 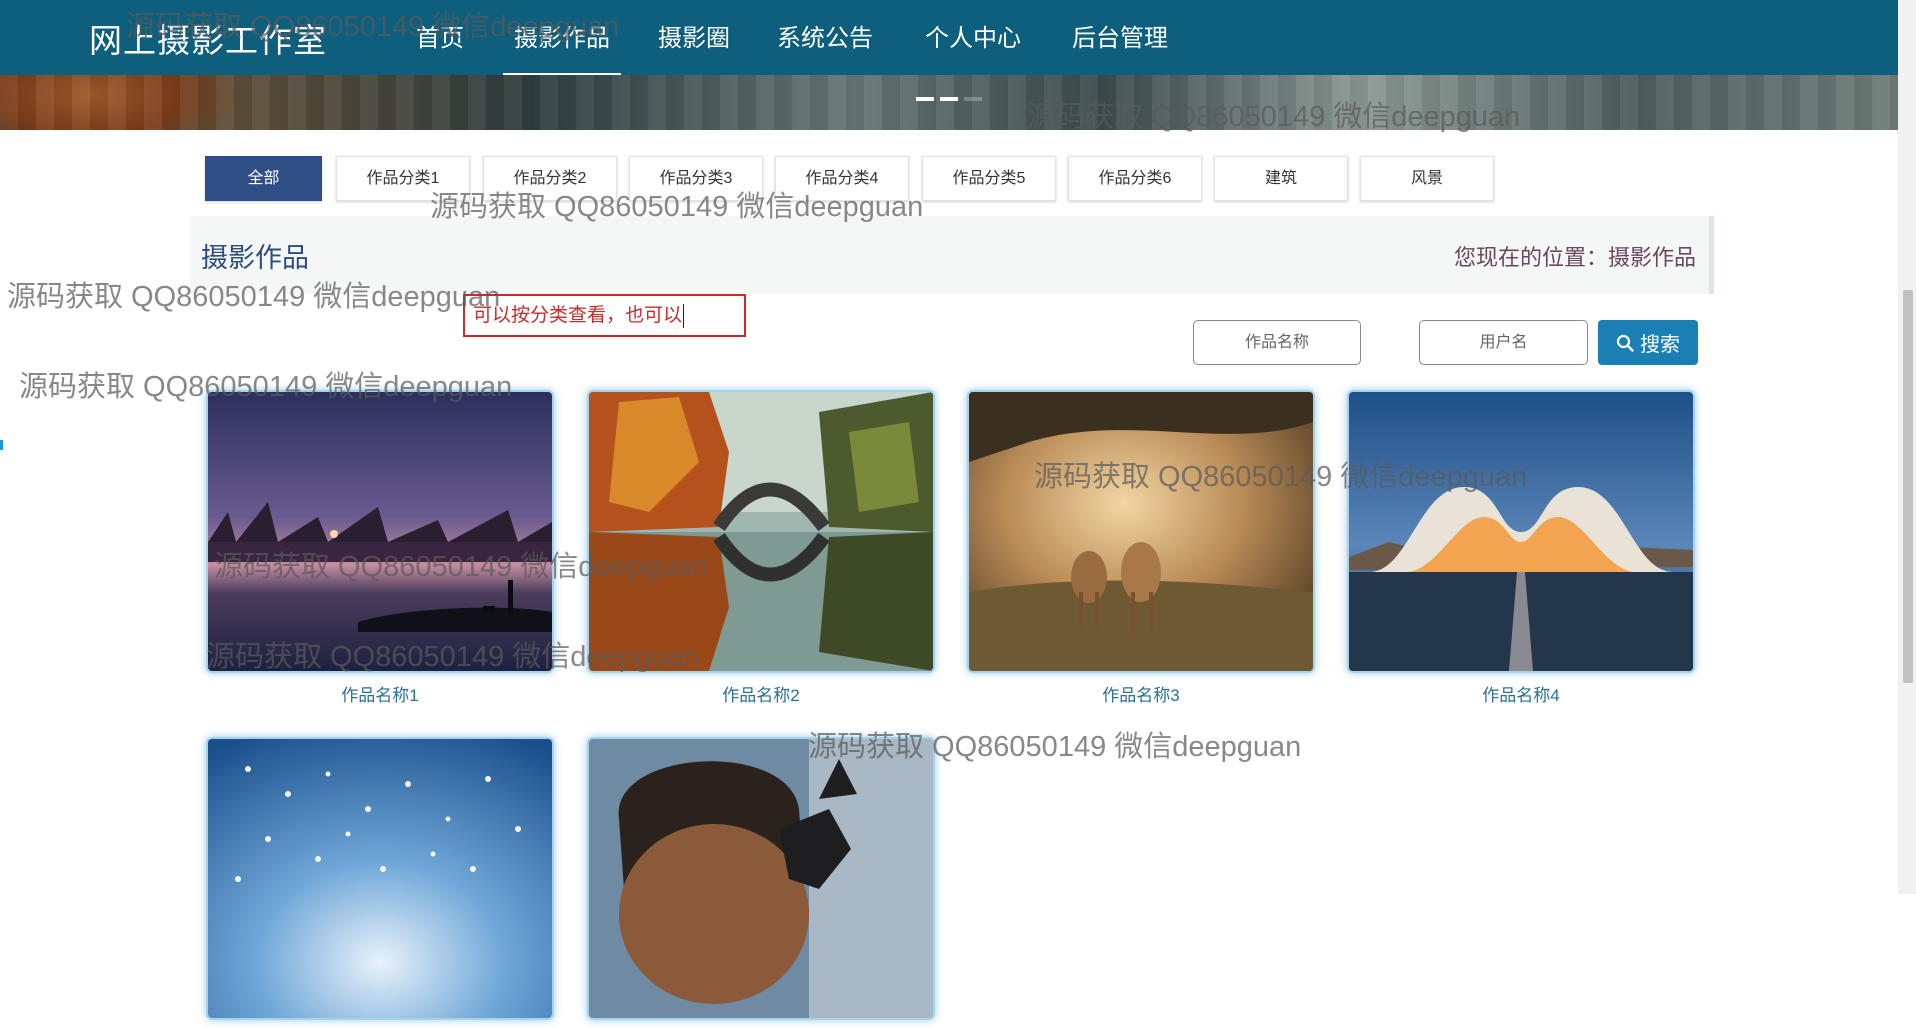 What do you see at coordinates (1141, 693) in the screenshot?
I see `work-title: 作品名称3` at bounding box center [1141, 693].